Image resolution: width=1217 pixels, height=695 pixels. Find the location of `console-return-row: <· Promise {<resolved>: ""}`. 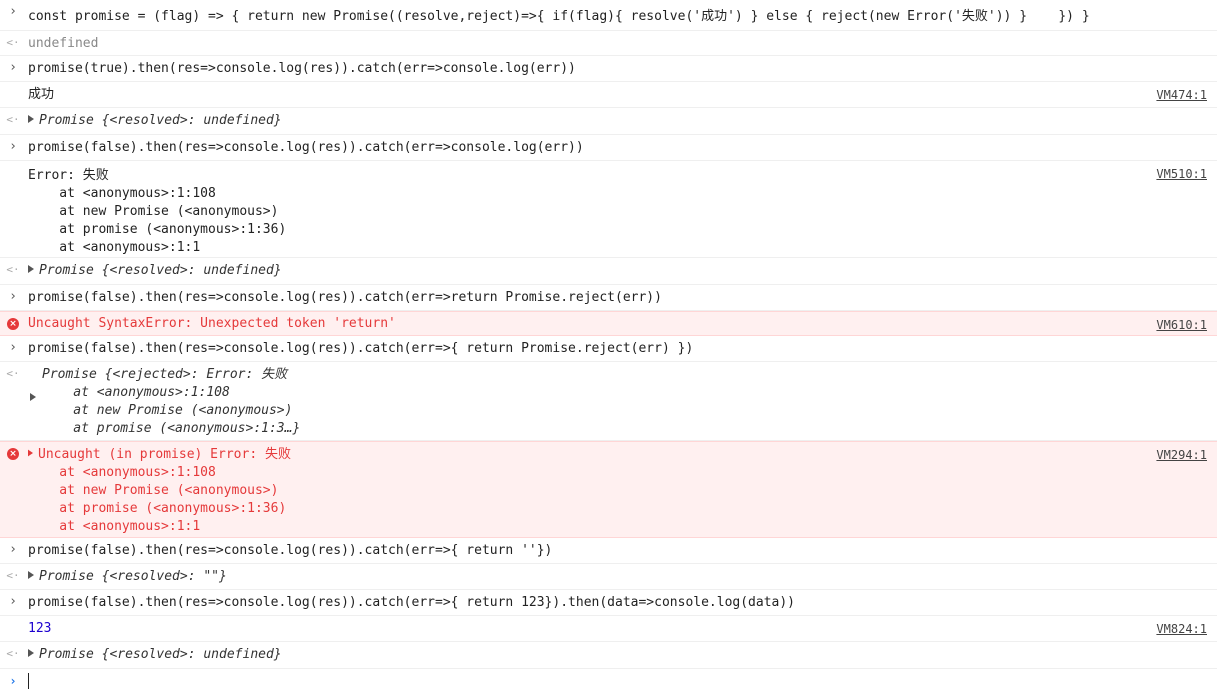

console-return-row: <· Promise {<resolved>: ""} is located at coordinates (608, 577).